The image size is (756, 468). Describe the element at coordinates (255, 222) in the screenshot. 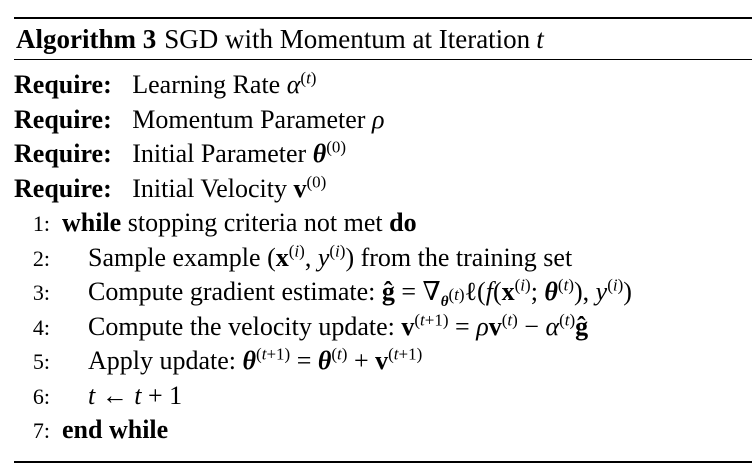

I see `step-text: stopping criteria not met` at that location.